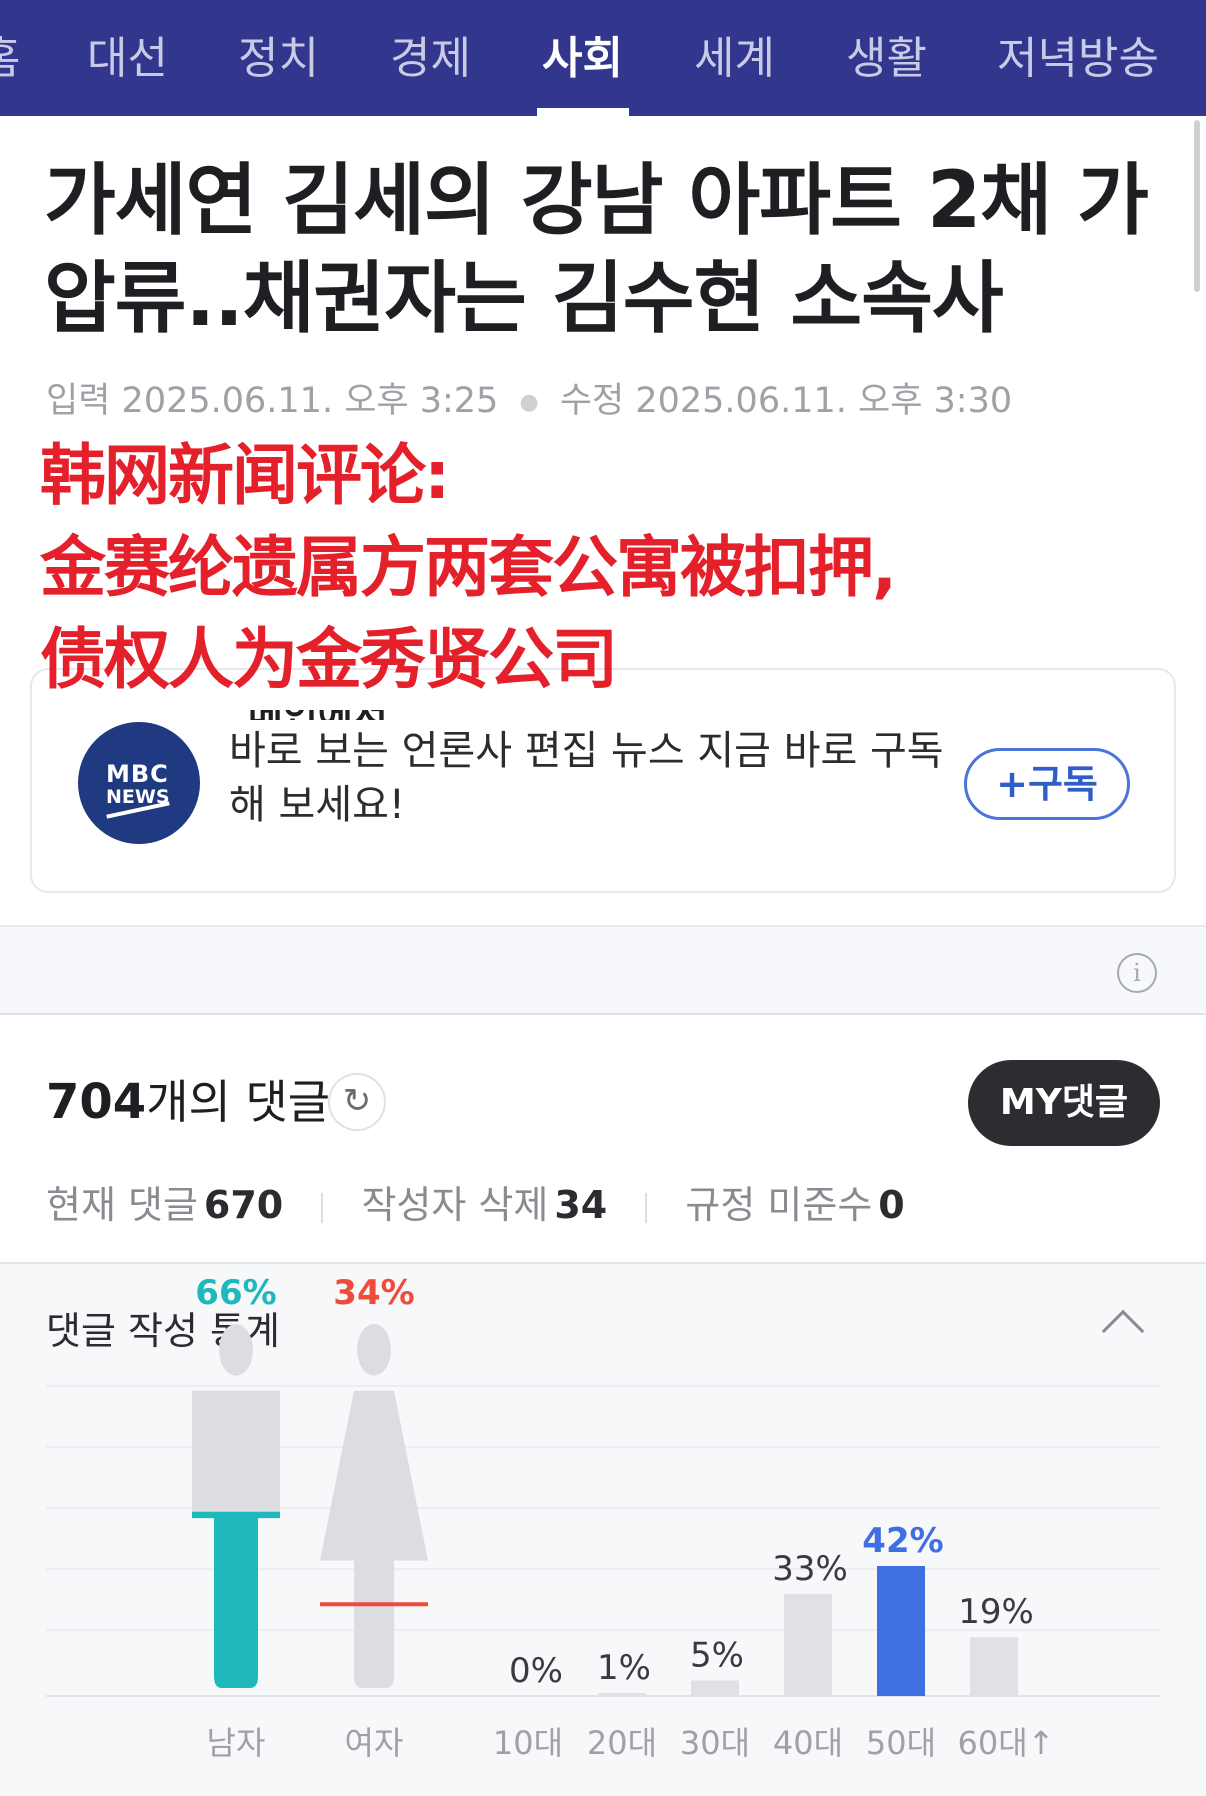  What do you see at coordinates (824, 401) in the screenshot?
I see `edit-date-value: 2025.06.11. 오후 3:30` at bounding box center [824, 401].